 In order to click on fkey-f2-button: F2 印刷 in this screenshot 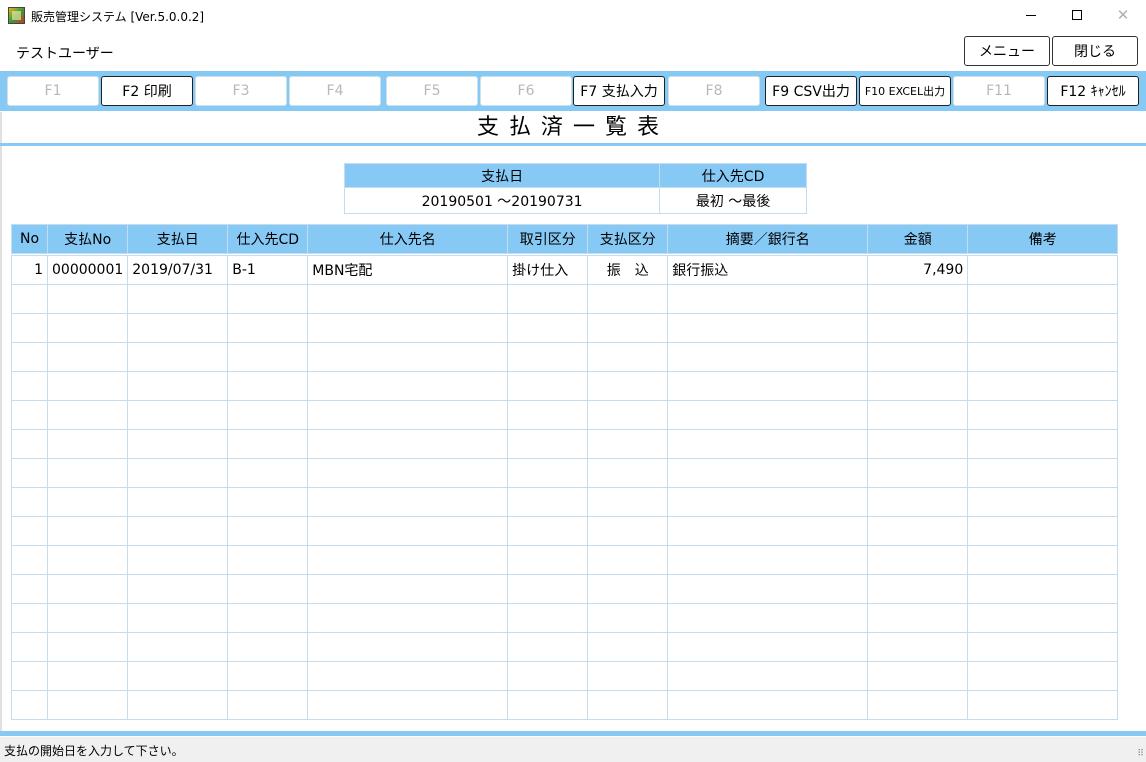, I will do `click(147, 91)`.